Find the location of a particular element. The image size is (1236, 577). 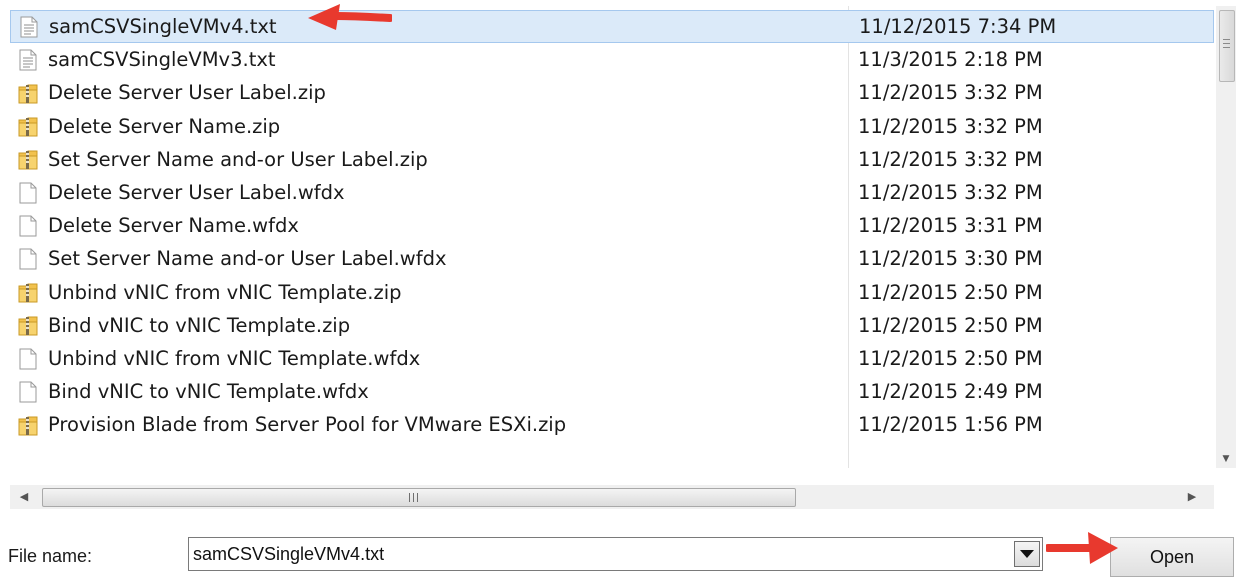

file-name-cell: Delete Server Name.wfdx is located at coordinates (158, 225).